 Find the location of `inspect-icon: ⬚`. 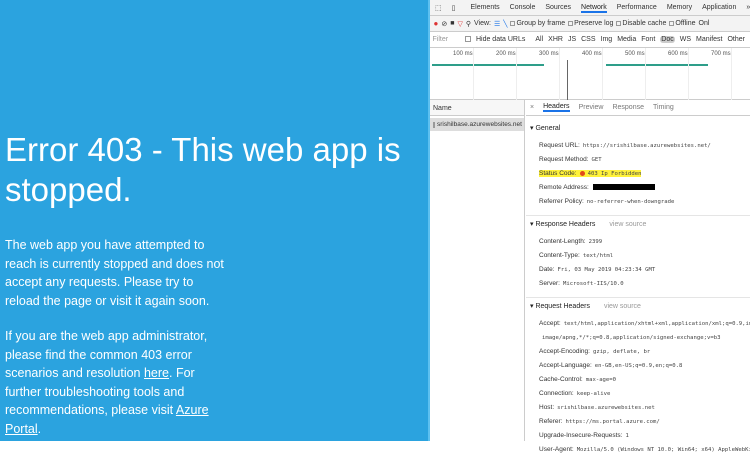

inspect-icon: ⬚ is located at coordinates (438, 8).